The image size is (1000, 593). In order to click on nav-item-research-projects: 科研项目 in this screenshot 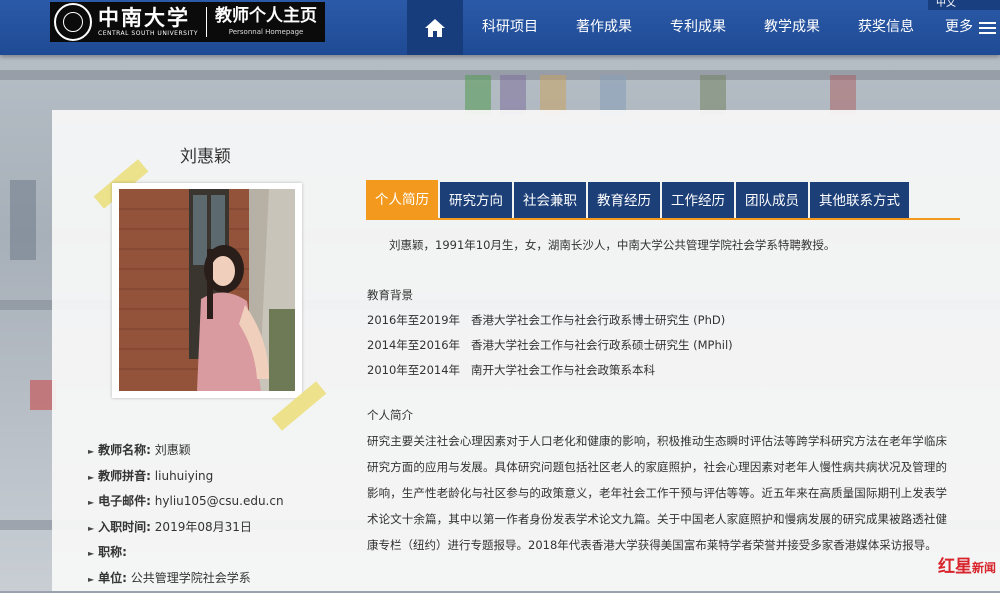, I will do `click(510, 27)`.